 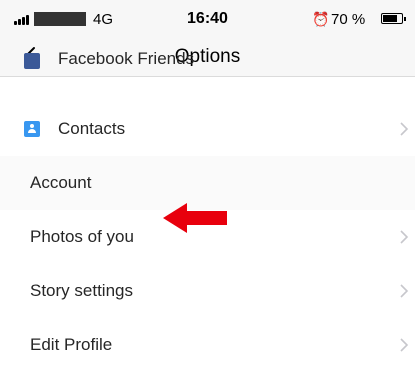 I want to click on list-item-story-settings: Story settings, so click(x=207, y=291).